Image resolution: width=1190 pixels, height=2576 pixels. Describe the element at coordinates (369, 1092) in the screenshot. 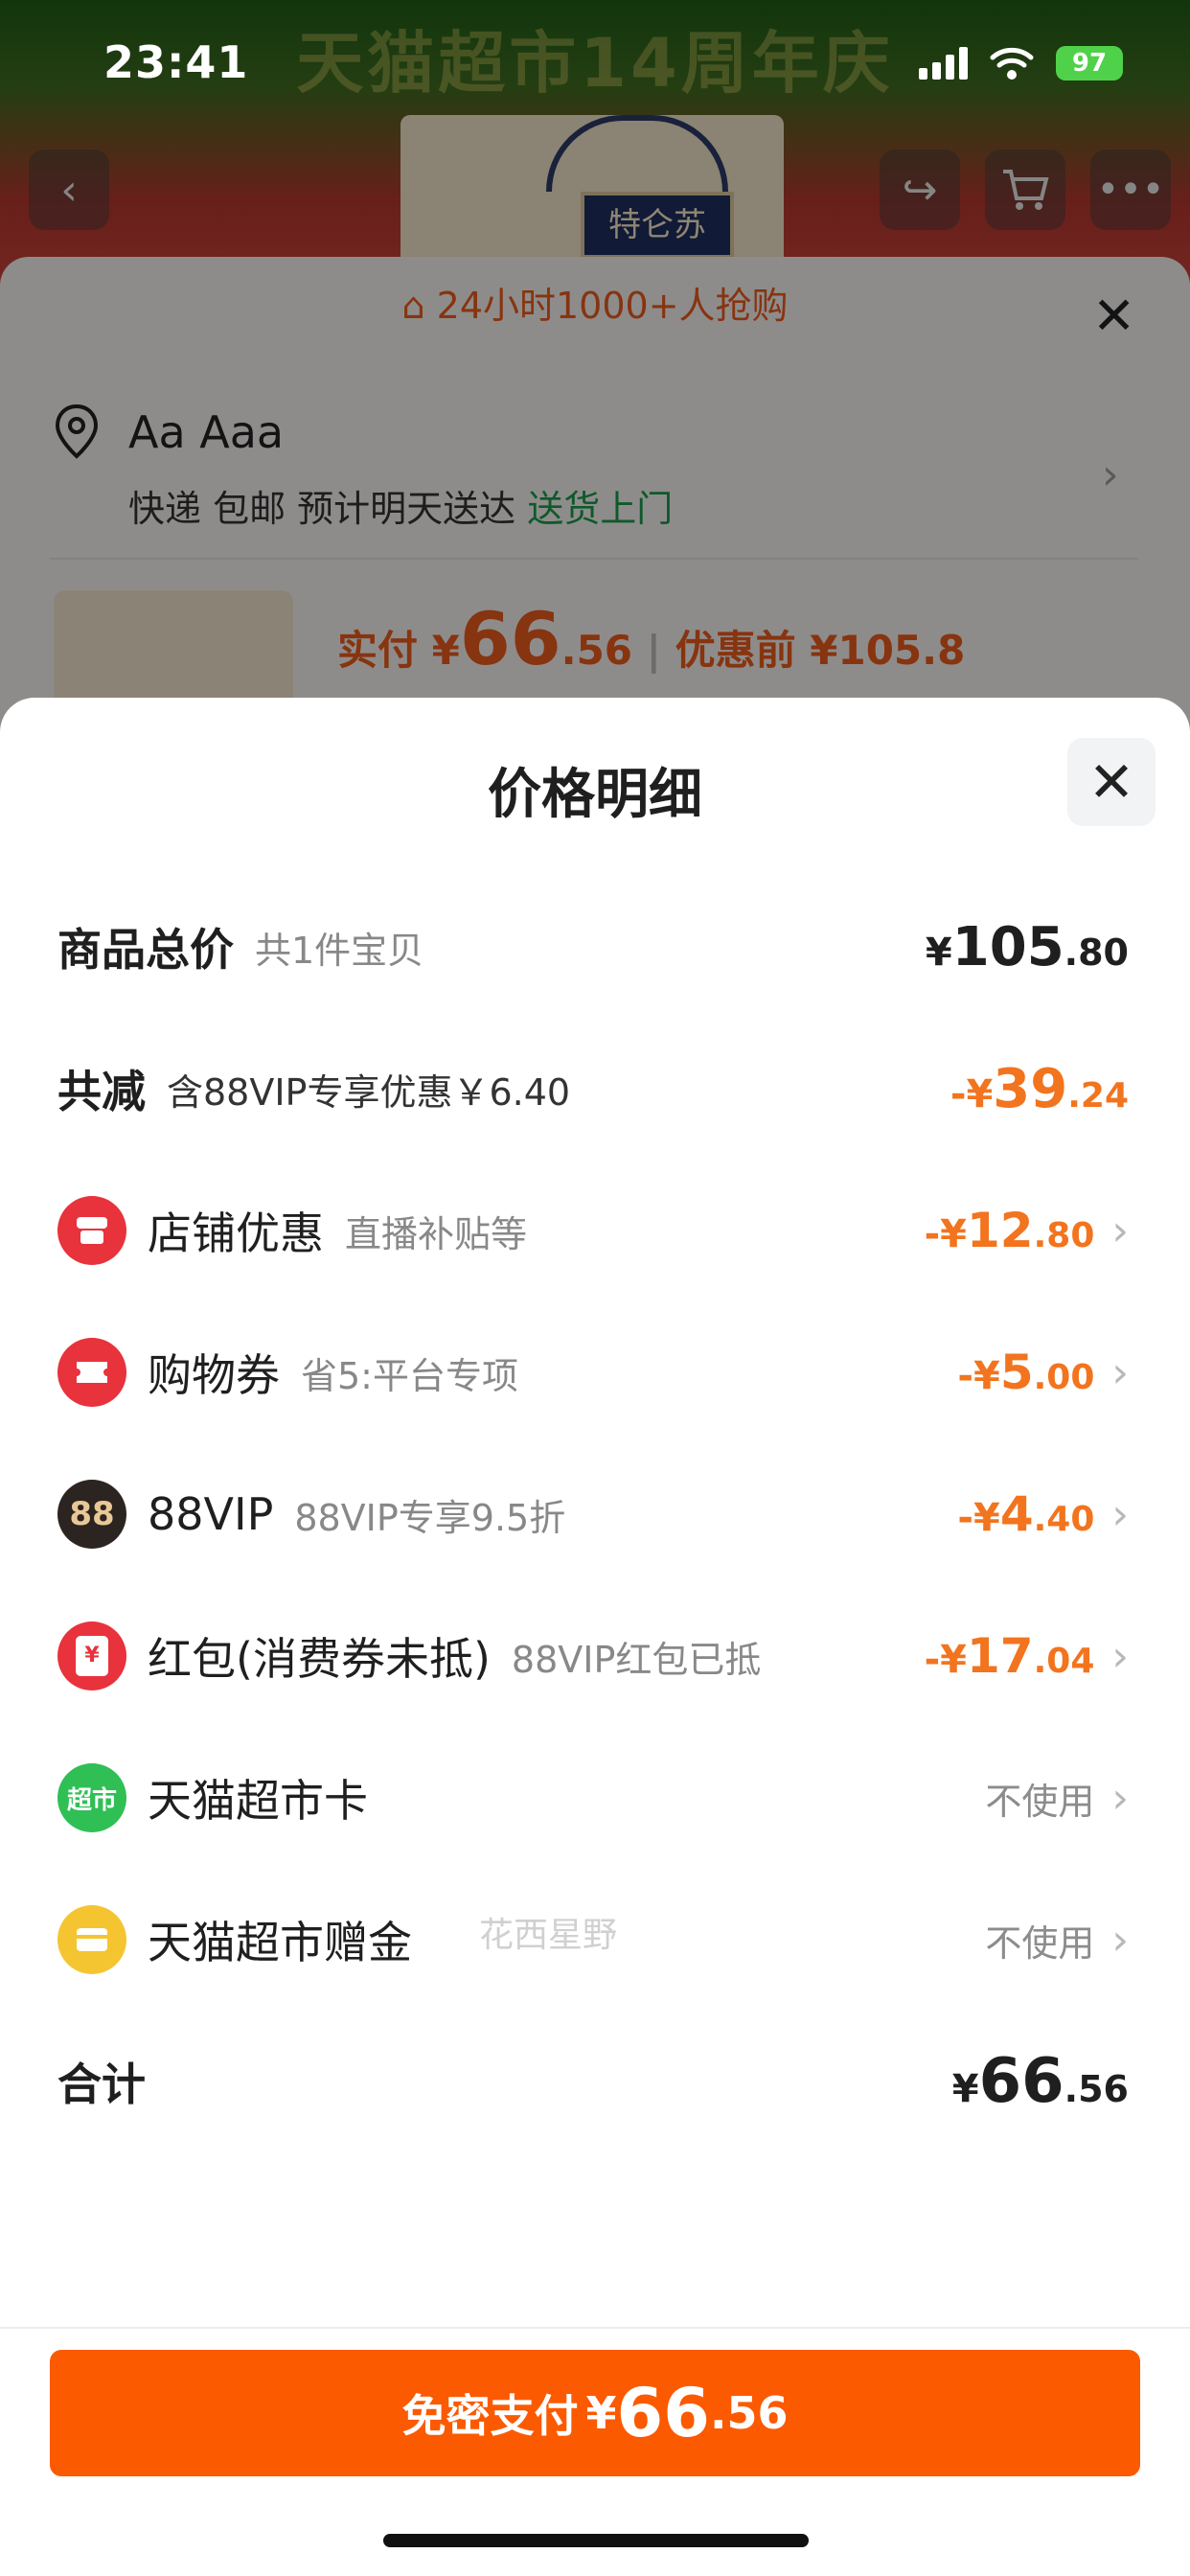

I see `total-discount-note: 含88VIP专享优惠￥6.40` at that location.